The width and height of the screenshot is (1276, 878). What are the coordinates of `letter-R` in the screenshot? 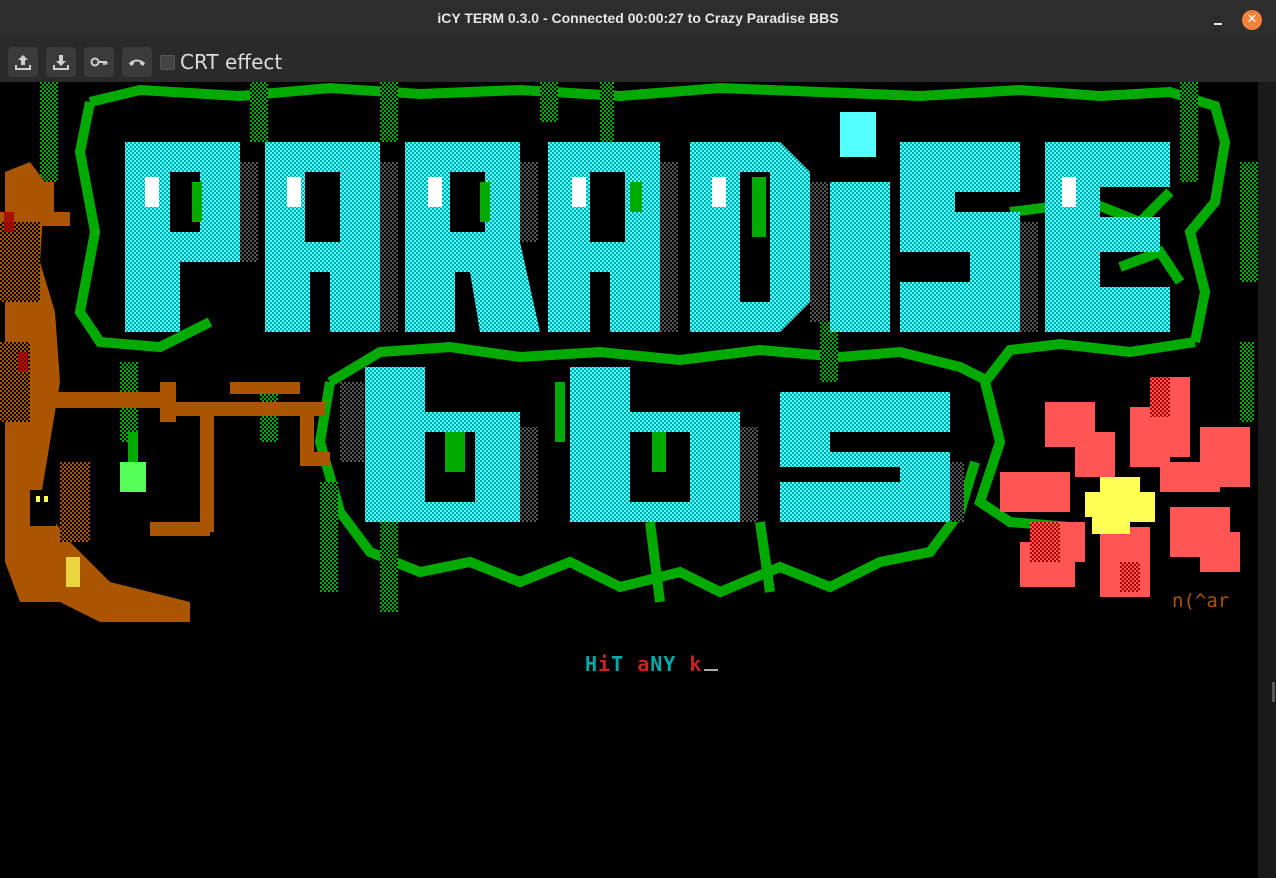 It's located at (472, 237).